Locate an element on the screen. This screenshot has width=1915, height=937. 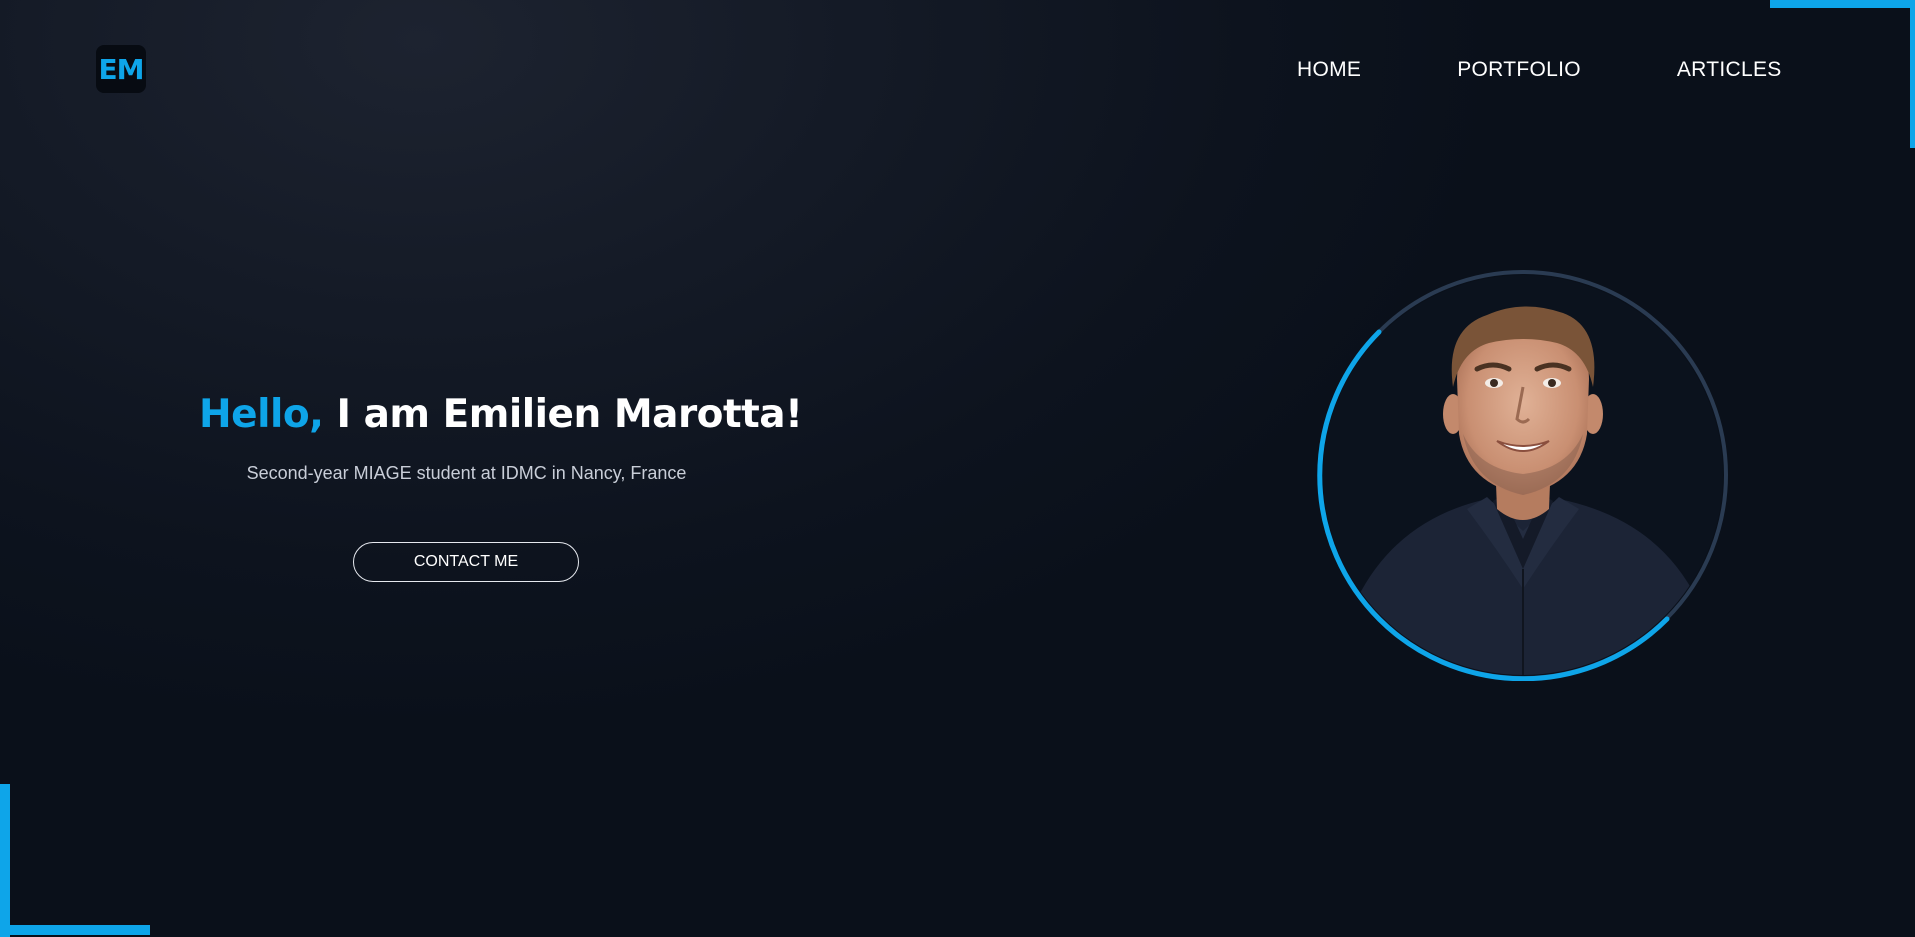
corner-accent-bottom-left-horizontal is located at coordinates (75, 930).